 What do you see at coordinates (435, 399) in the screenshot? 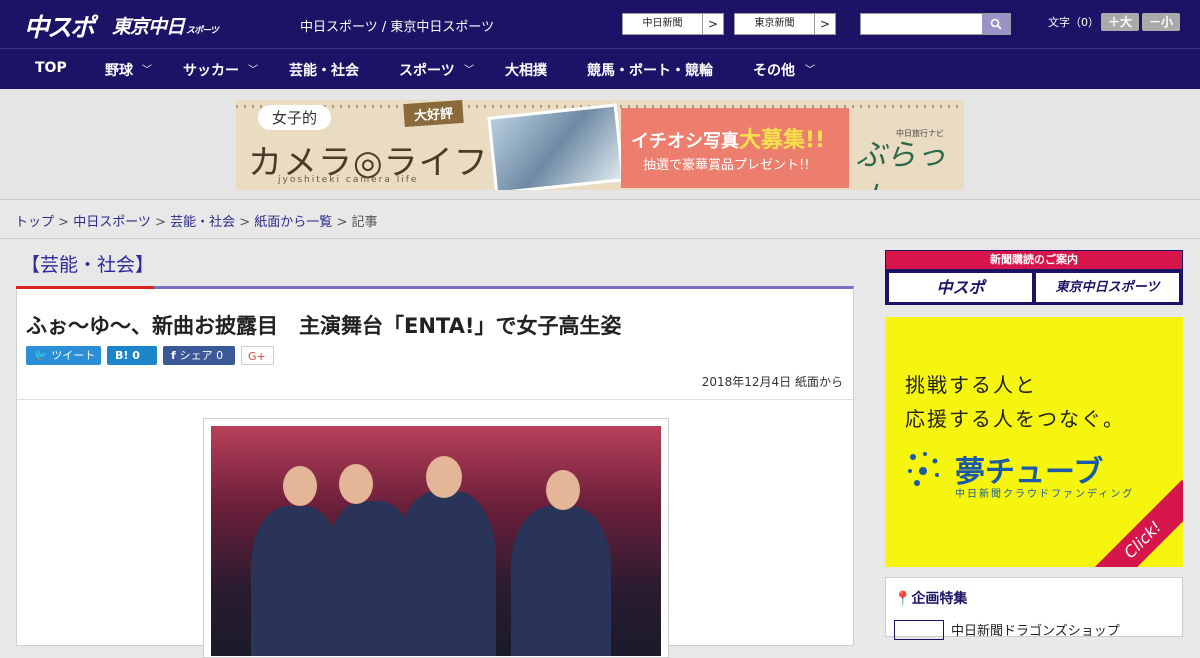
I see `article-divider` at bounding box center [435, 399].